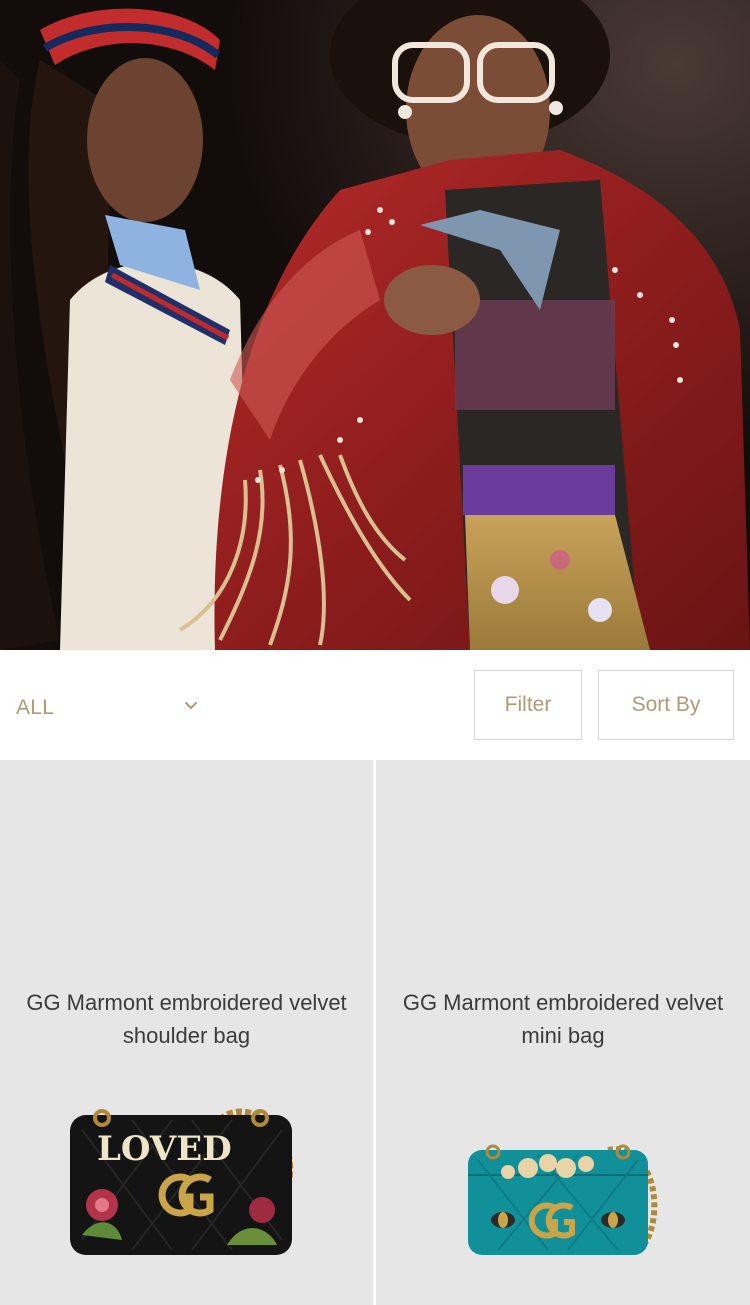 The height and width of the screenshot is (1305, 750). What do you see at coordinates (528, 705) in the screenshot?
I see `filter-button: Filter` at bounding box center [528, 705].